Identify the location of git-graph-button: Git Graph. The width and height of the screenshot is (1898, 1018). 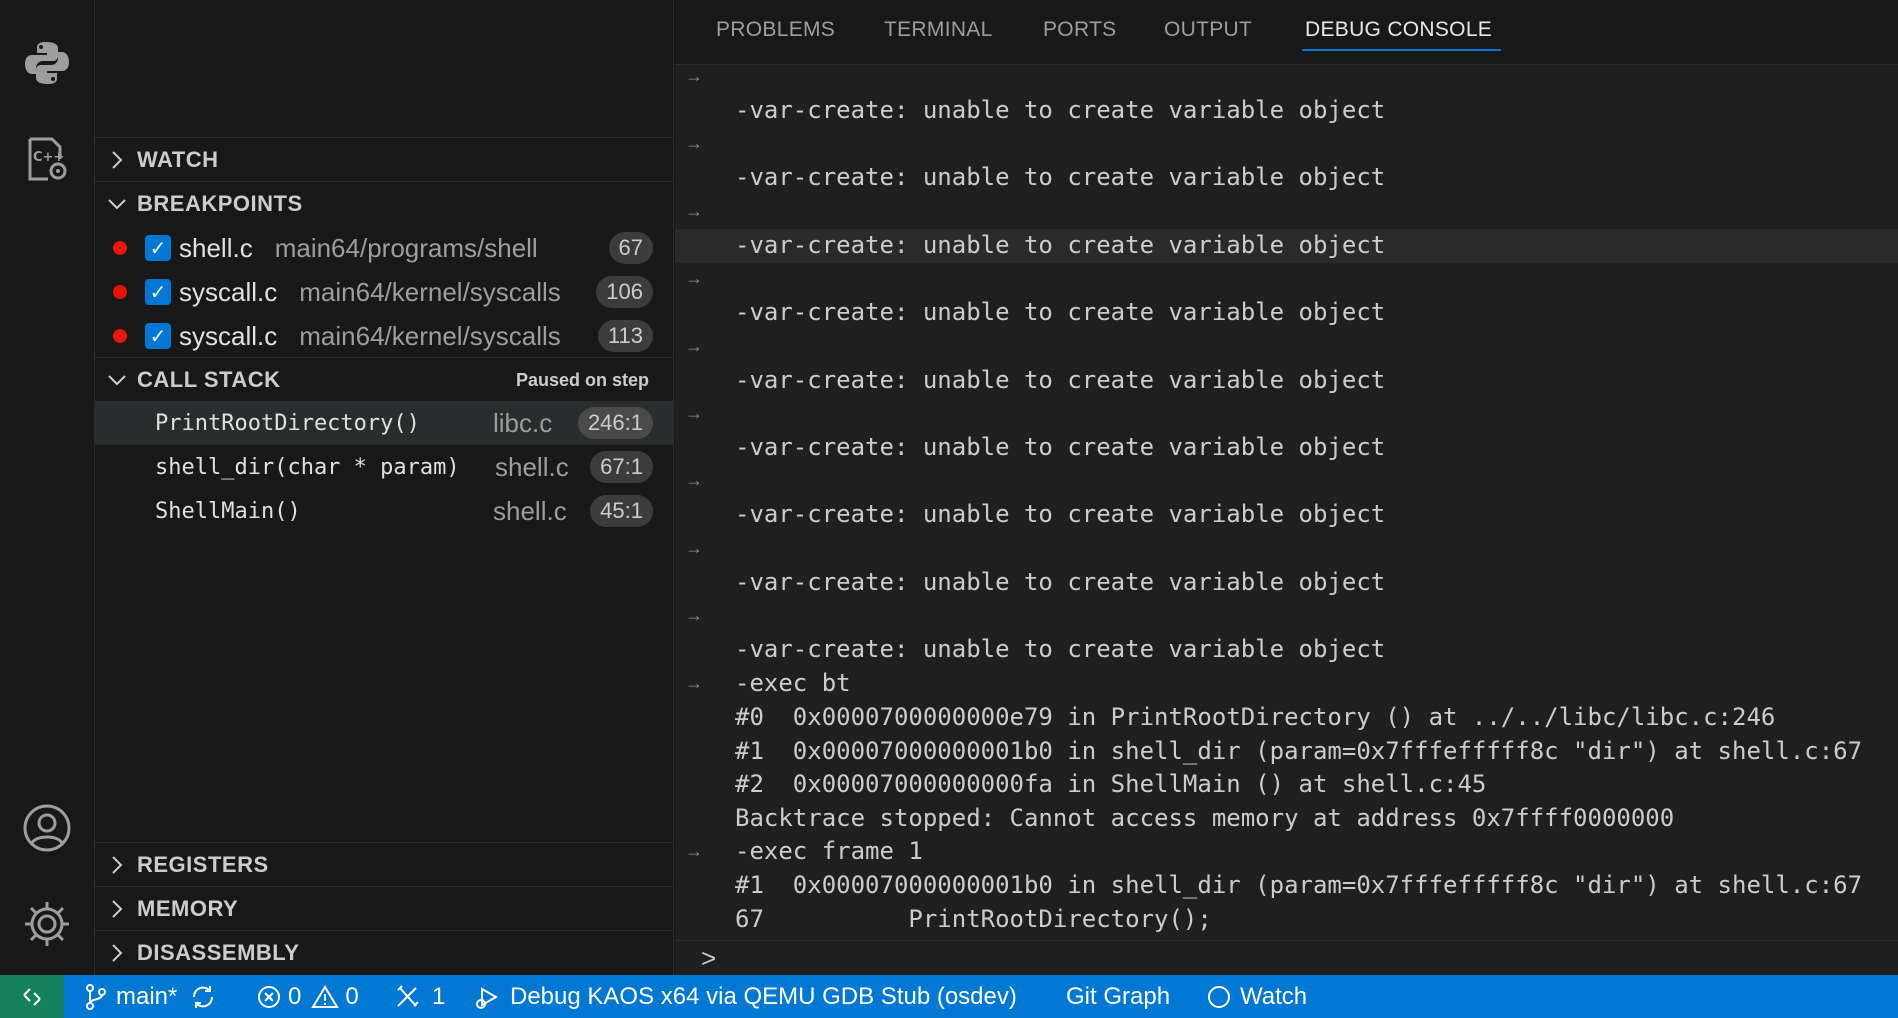
(1118, 996).